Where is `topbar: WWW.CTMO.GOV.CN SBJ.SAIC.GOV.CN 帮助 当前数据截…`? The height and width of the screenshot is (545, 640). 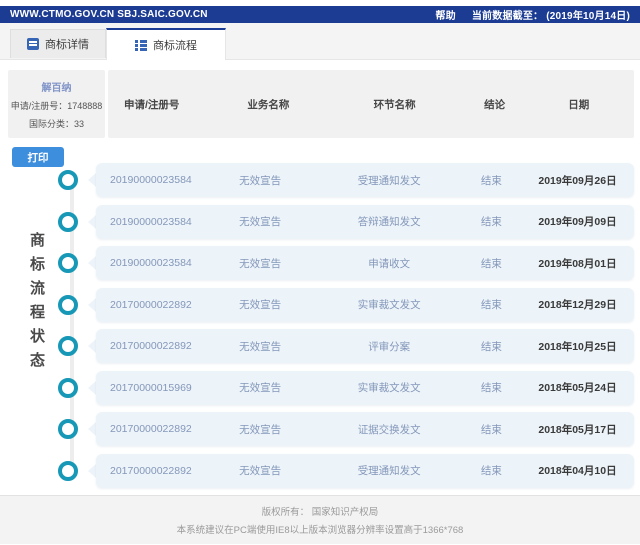
topbar: WWW.CTMO.GOV.CN SBJ.SAIC.GOV.CN 帮助 当前数据截… is located at coordinates (320, 14).